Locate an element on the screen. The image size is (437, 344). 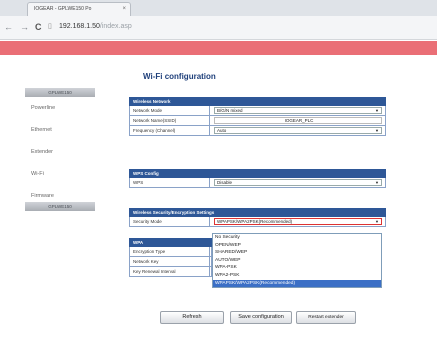
dropdown-option: WPAPSK/WPA2PSK(Recommended) is located at coordinates (297, 283).